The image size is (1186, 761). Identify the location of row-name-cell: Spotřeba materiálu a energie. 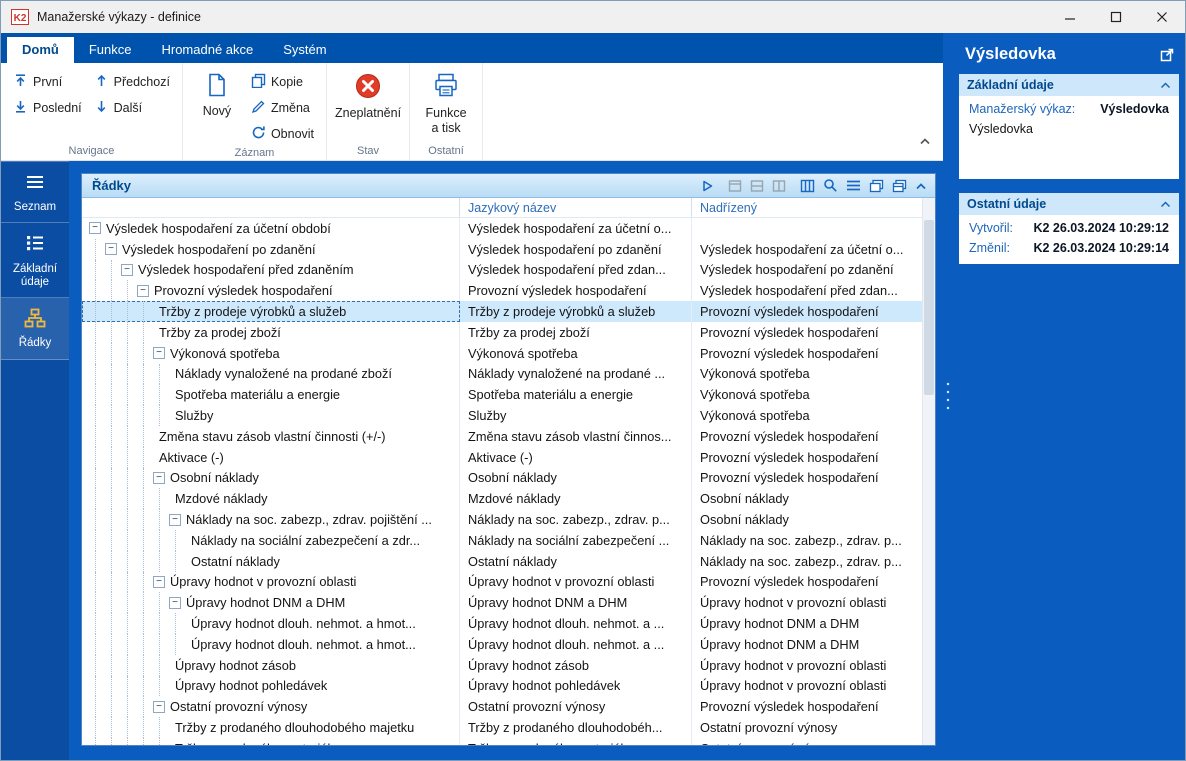
(271, 395).